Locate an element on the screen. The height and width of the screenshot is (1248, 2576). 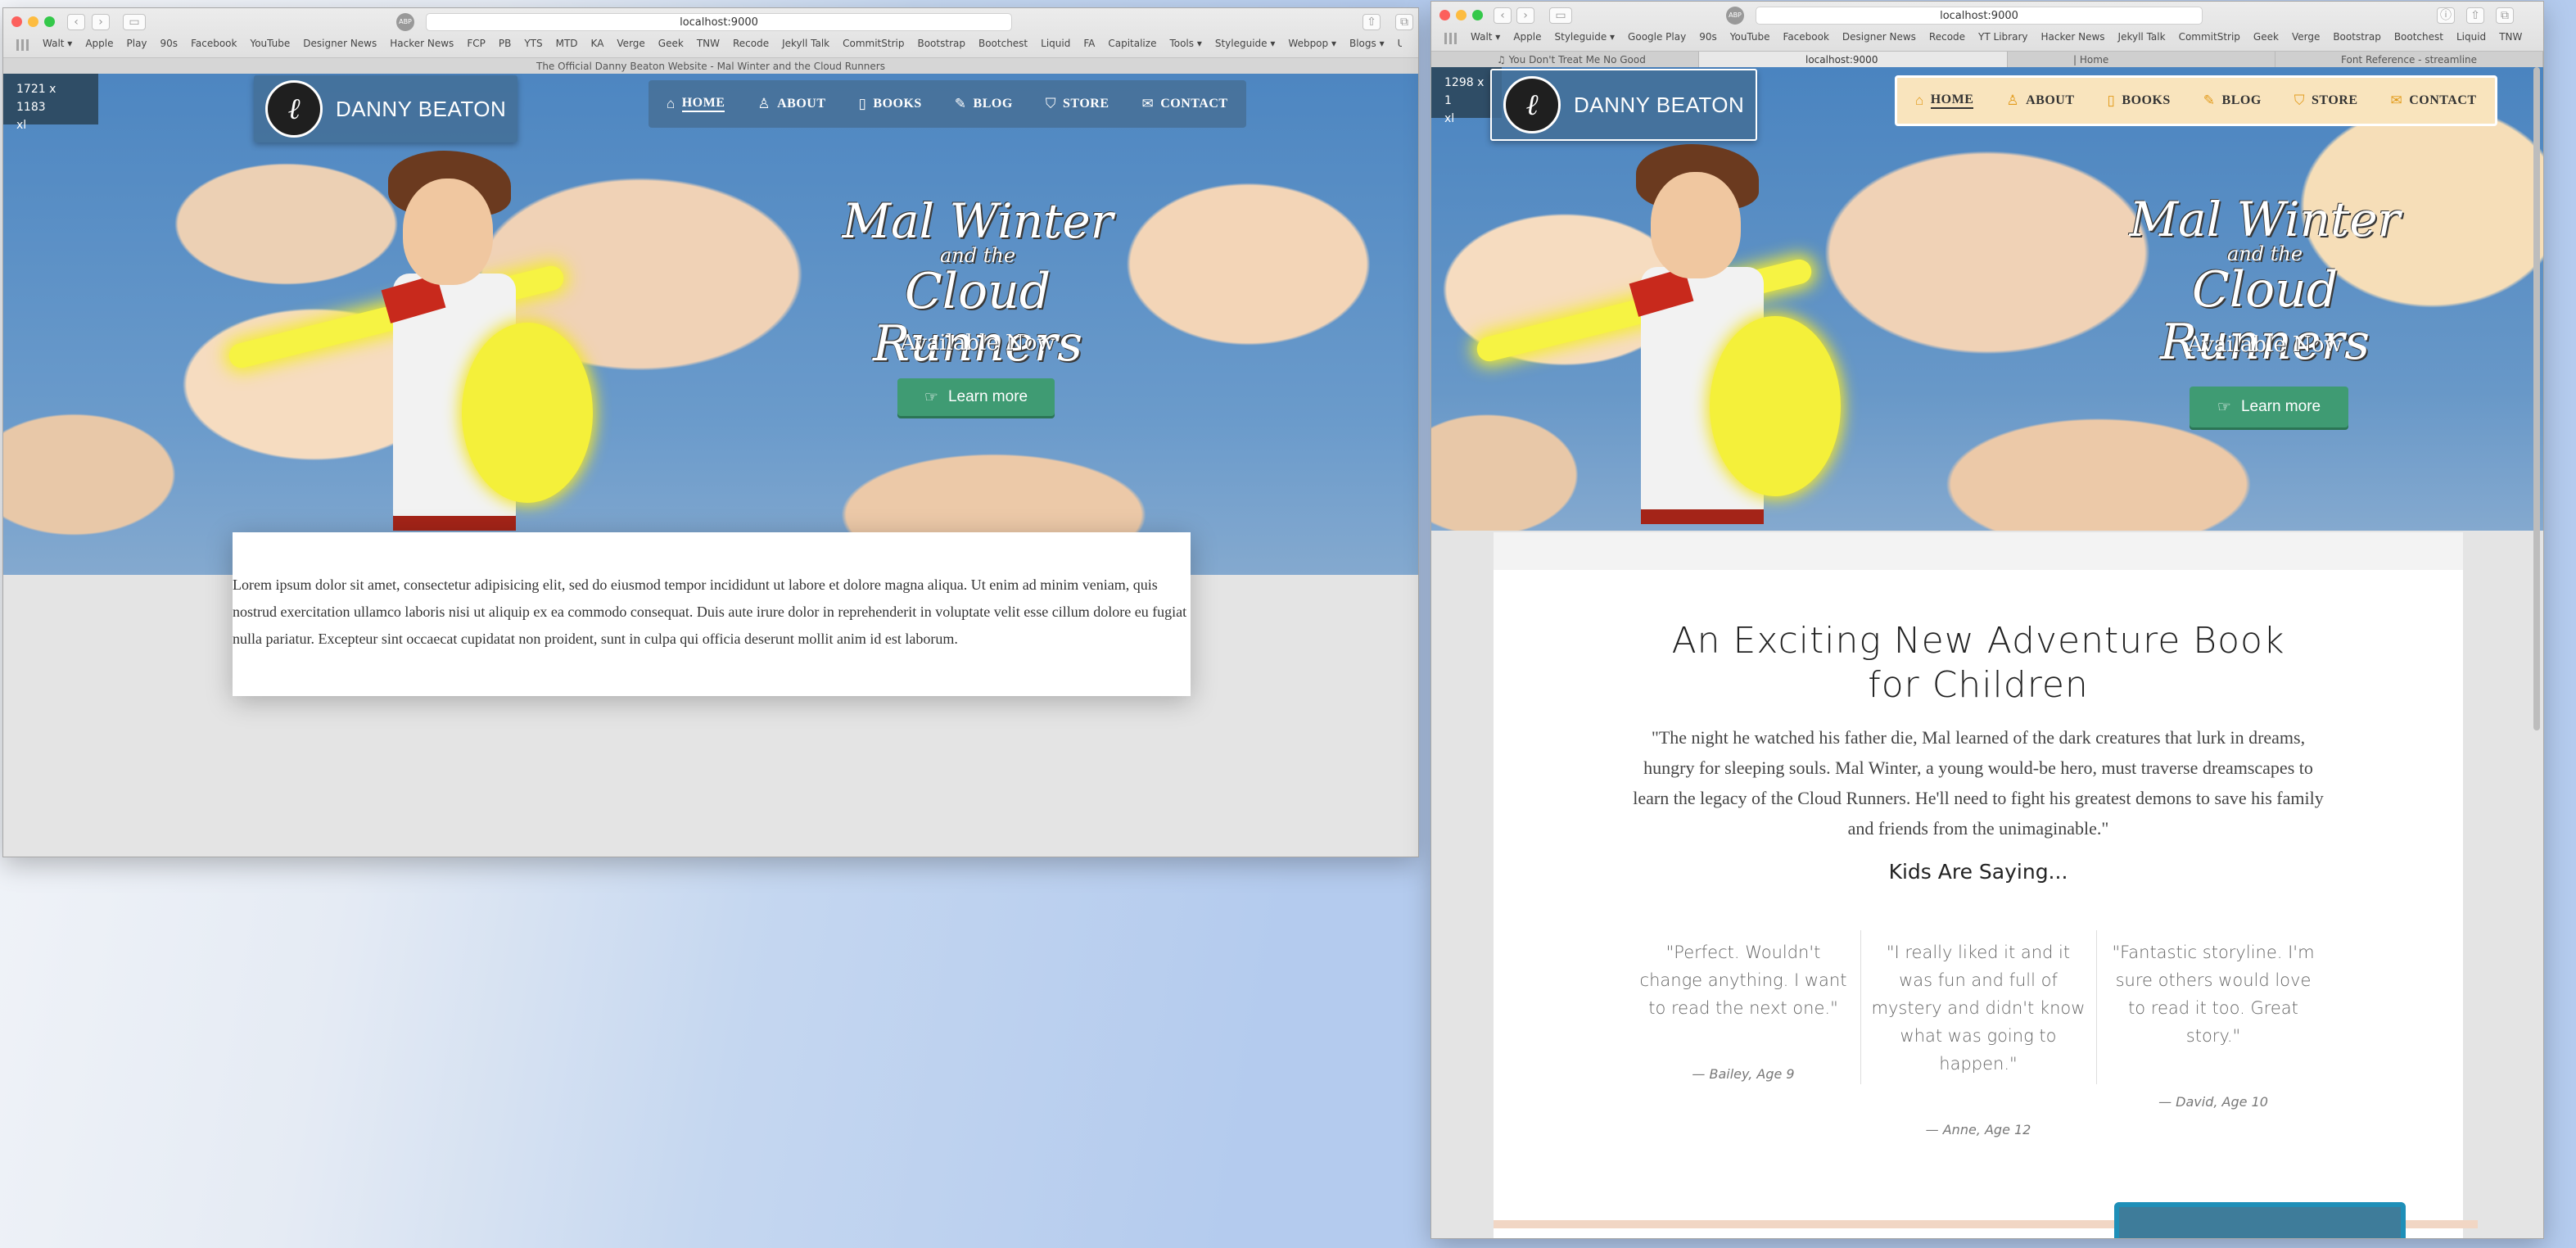
bookmark-item: Tools ▾ is located at coordinates (1185, 46).